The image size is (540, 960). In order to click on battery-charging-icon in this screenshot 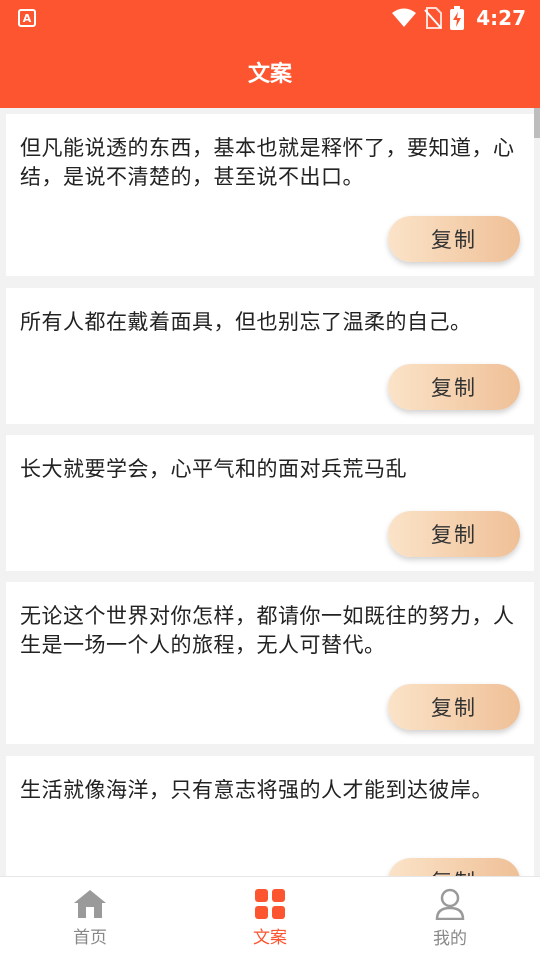, I will do `click(457, 18)`.